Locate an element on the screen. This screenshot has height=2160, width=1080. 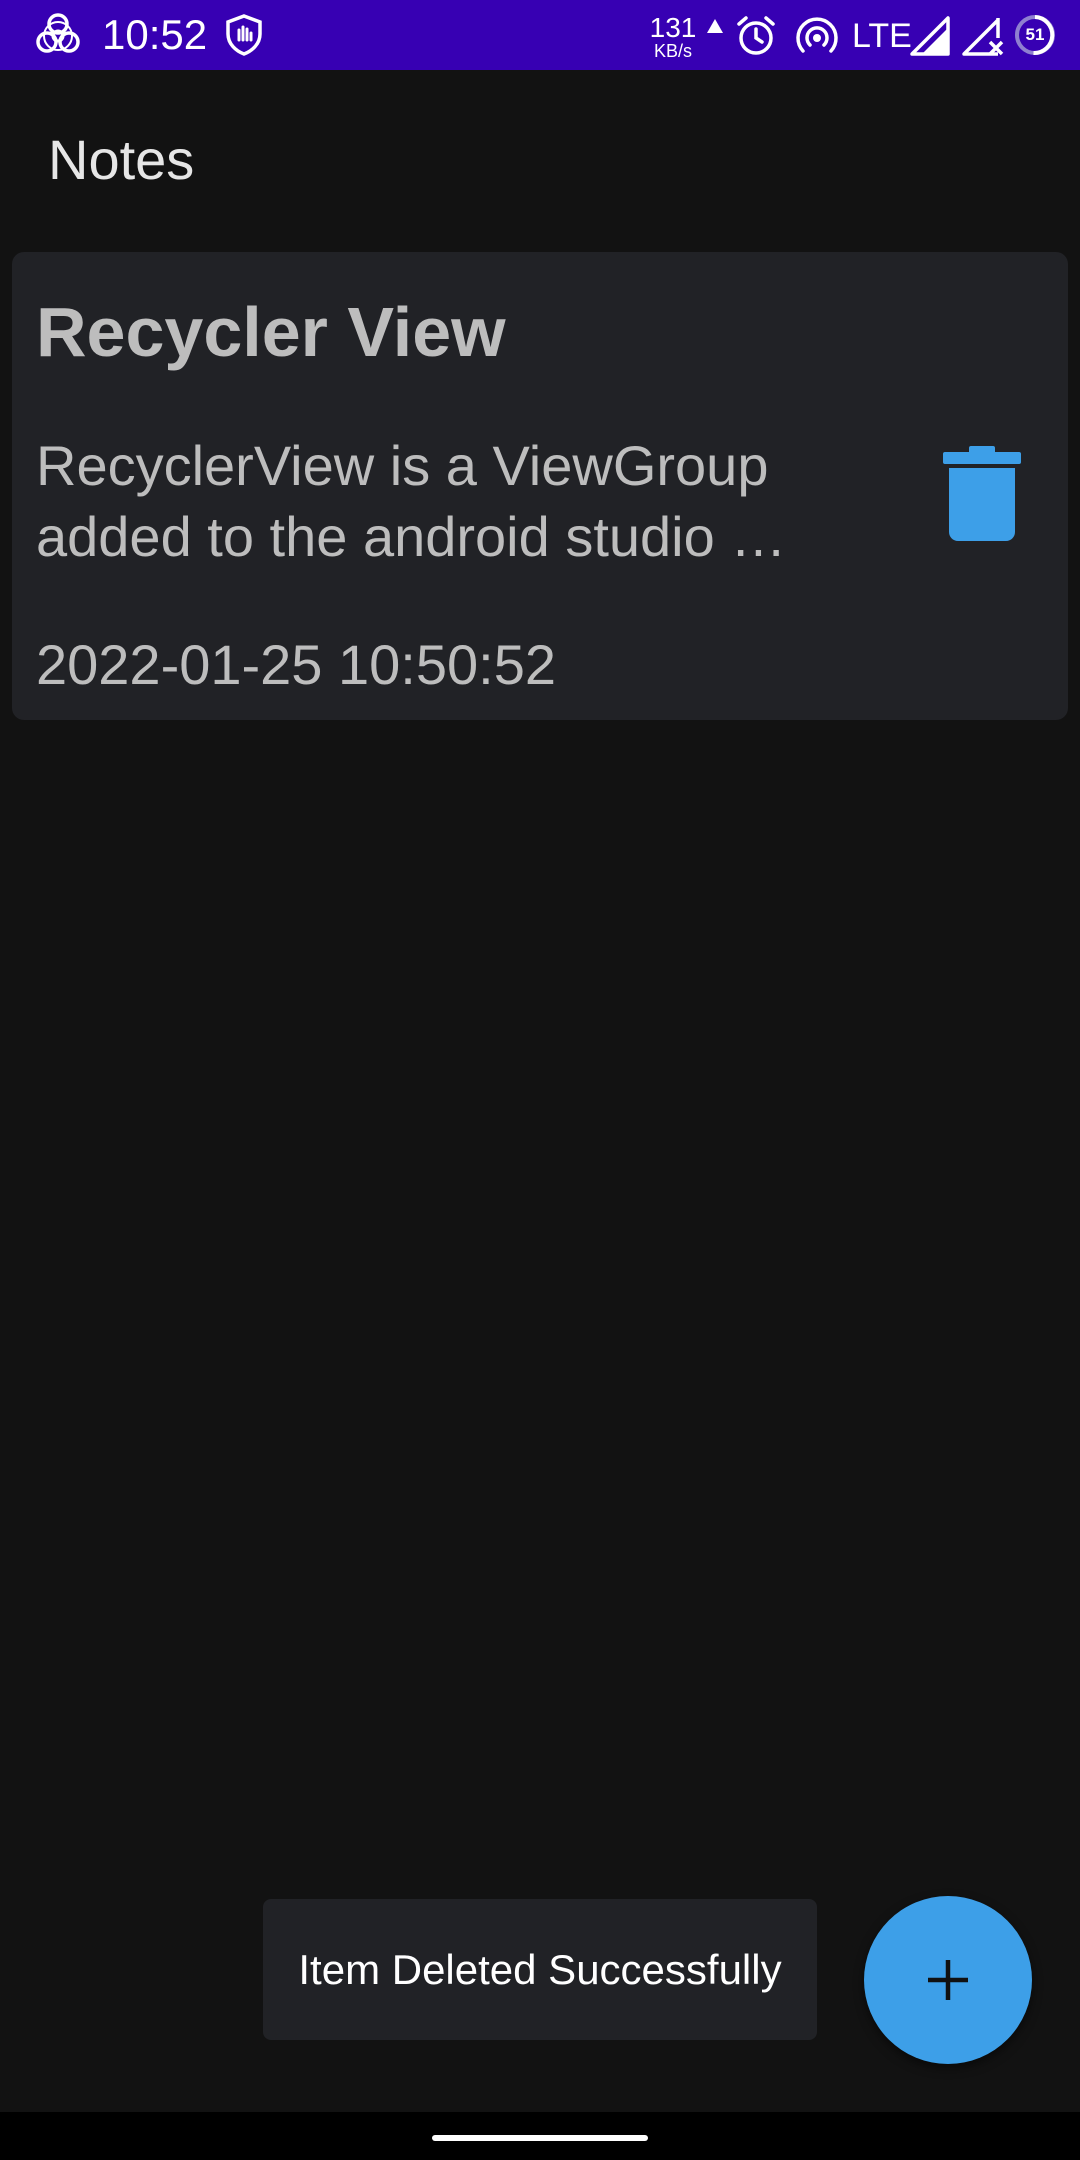
hotspot-icon is located at coordinates (817, 35).